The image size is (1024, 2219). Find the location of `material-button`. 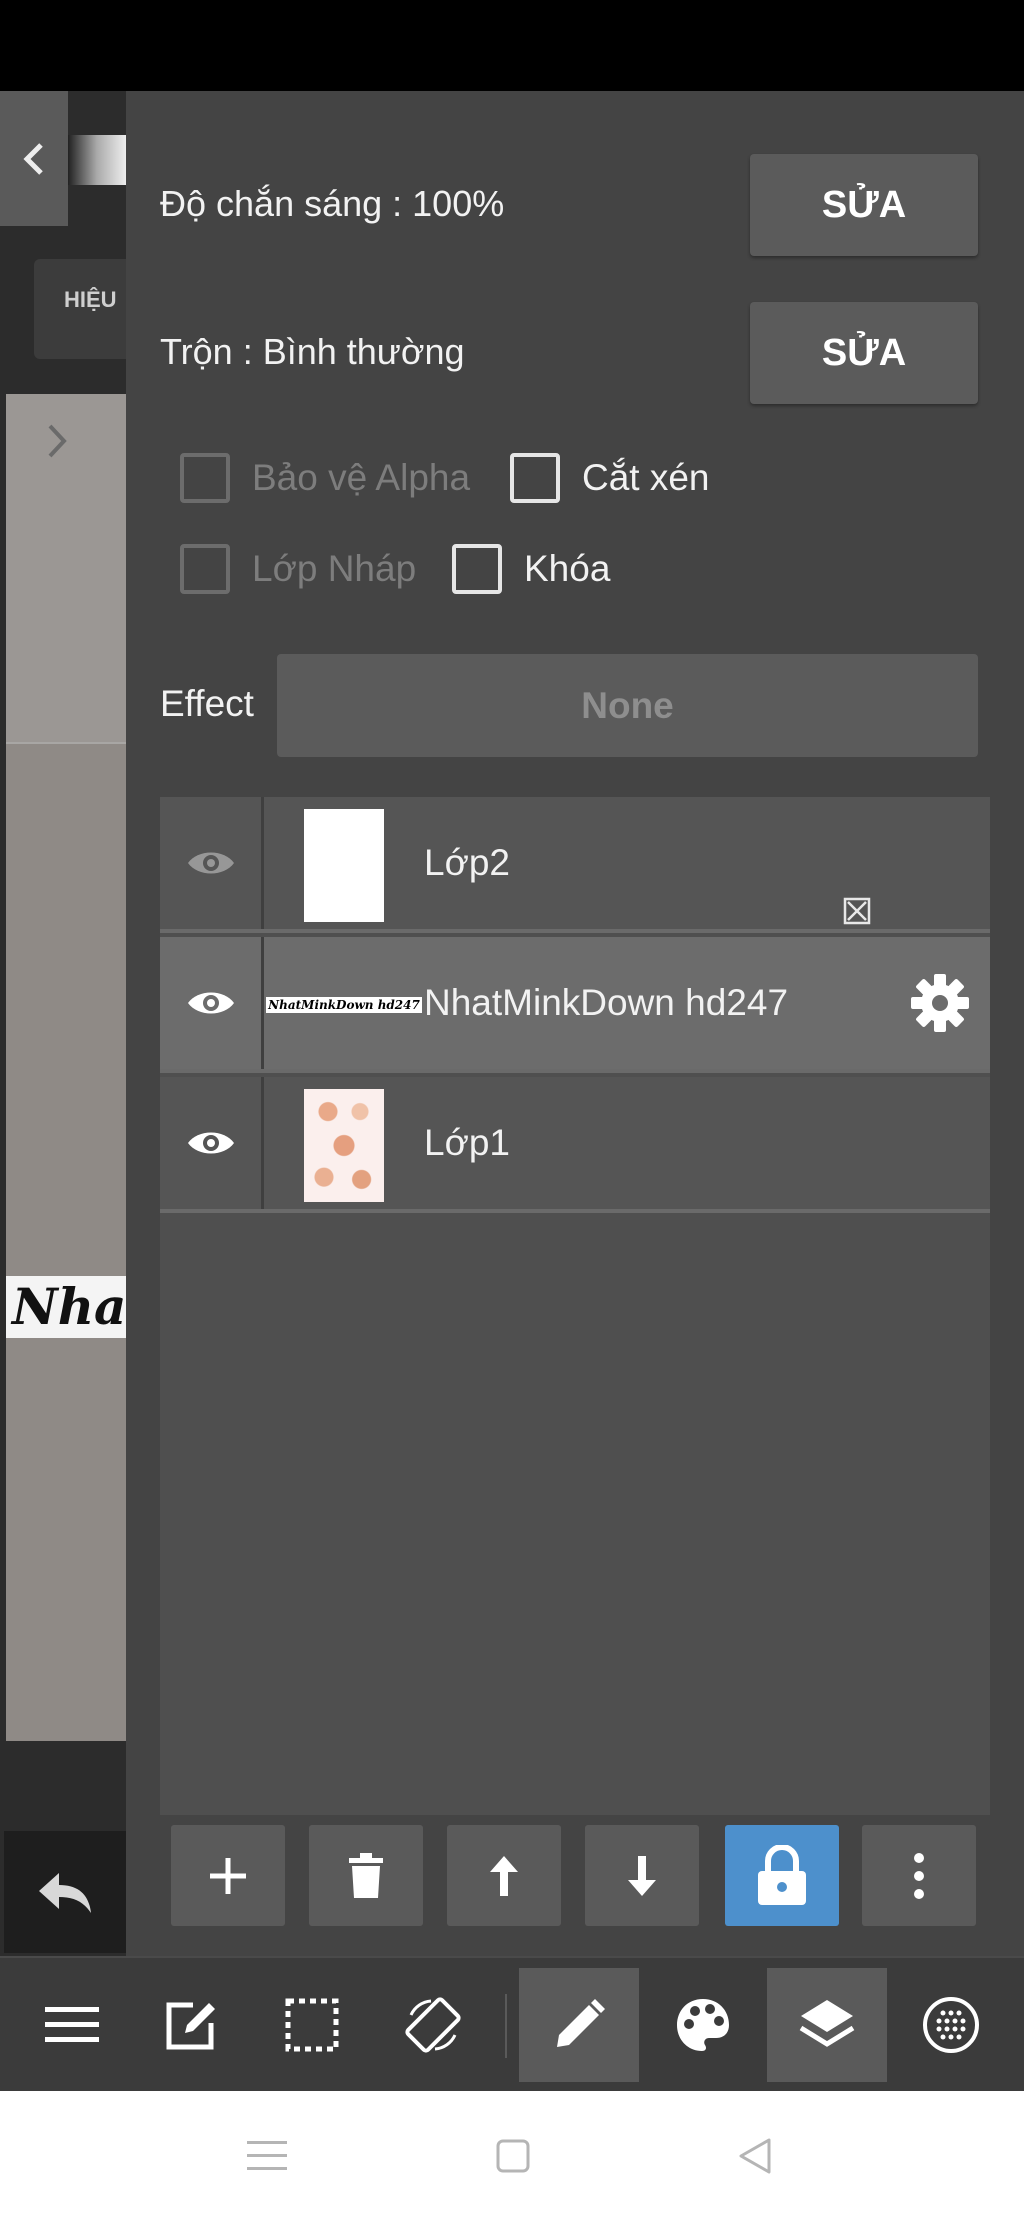

material-button is located at coordinates (951, 2025).